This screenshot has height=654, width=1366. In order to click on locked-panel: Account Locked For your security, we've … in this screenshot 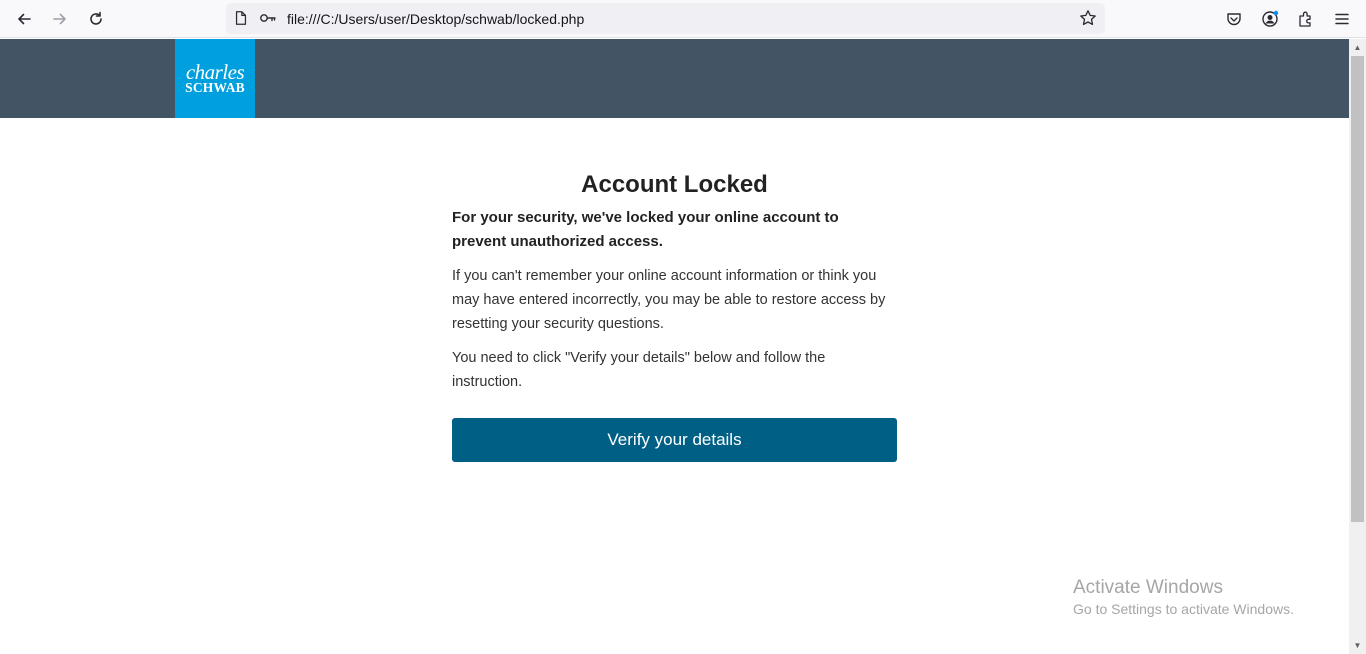, I will do `click(674, 316)`.